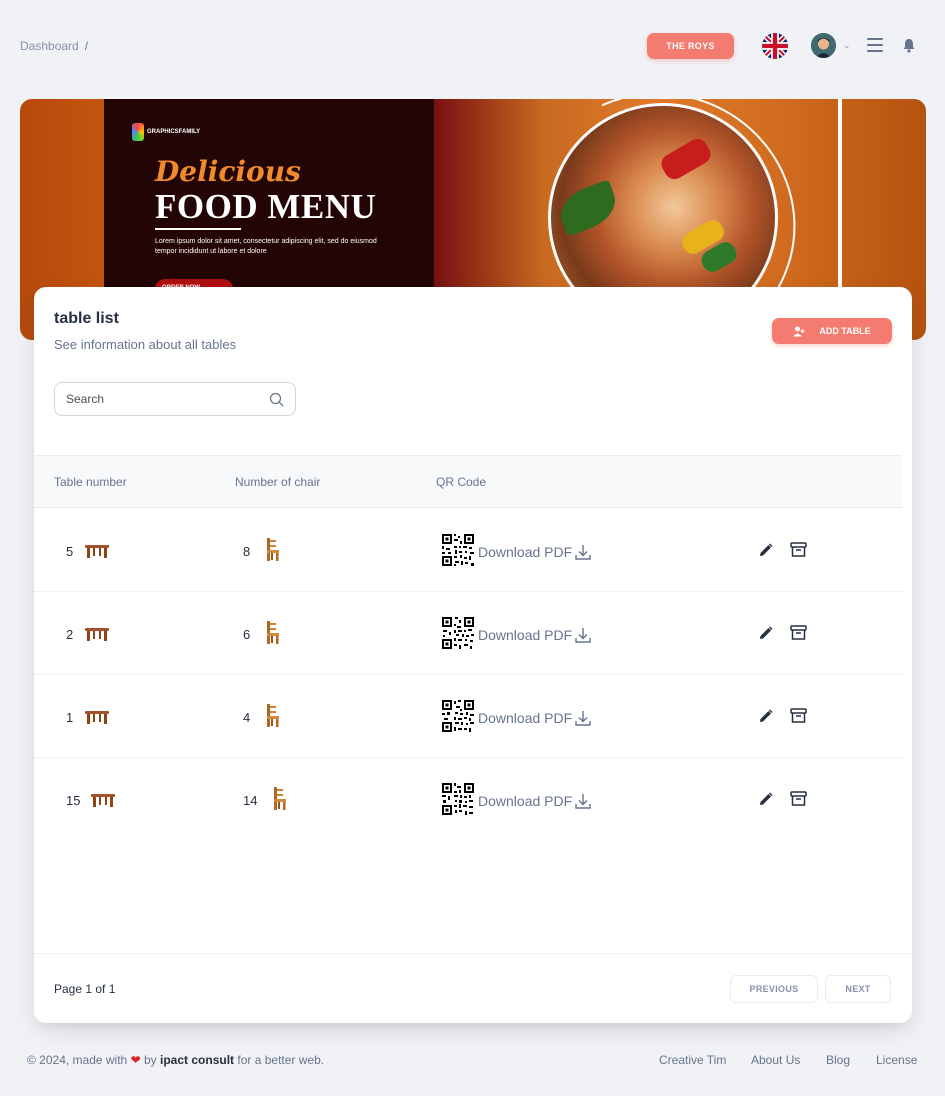 This screenshot has height=1096, width=945. I want to click on breadcrumb: Dashboard /, so click(54, 46).